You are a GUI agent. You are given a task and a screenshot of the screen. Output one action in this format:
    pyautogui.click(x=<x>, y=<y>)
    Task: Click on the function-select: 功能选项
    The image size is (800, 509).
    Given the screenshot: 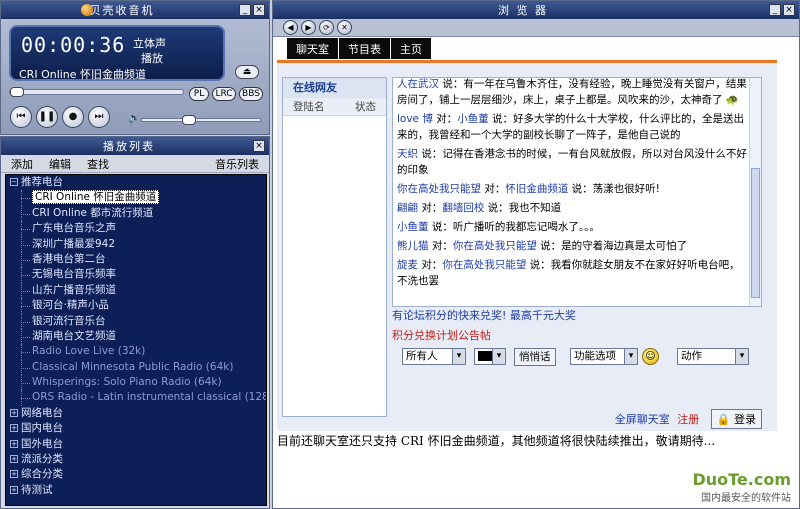 What is the action you would take?
    pyautogui.click(x=604, y=356)
    